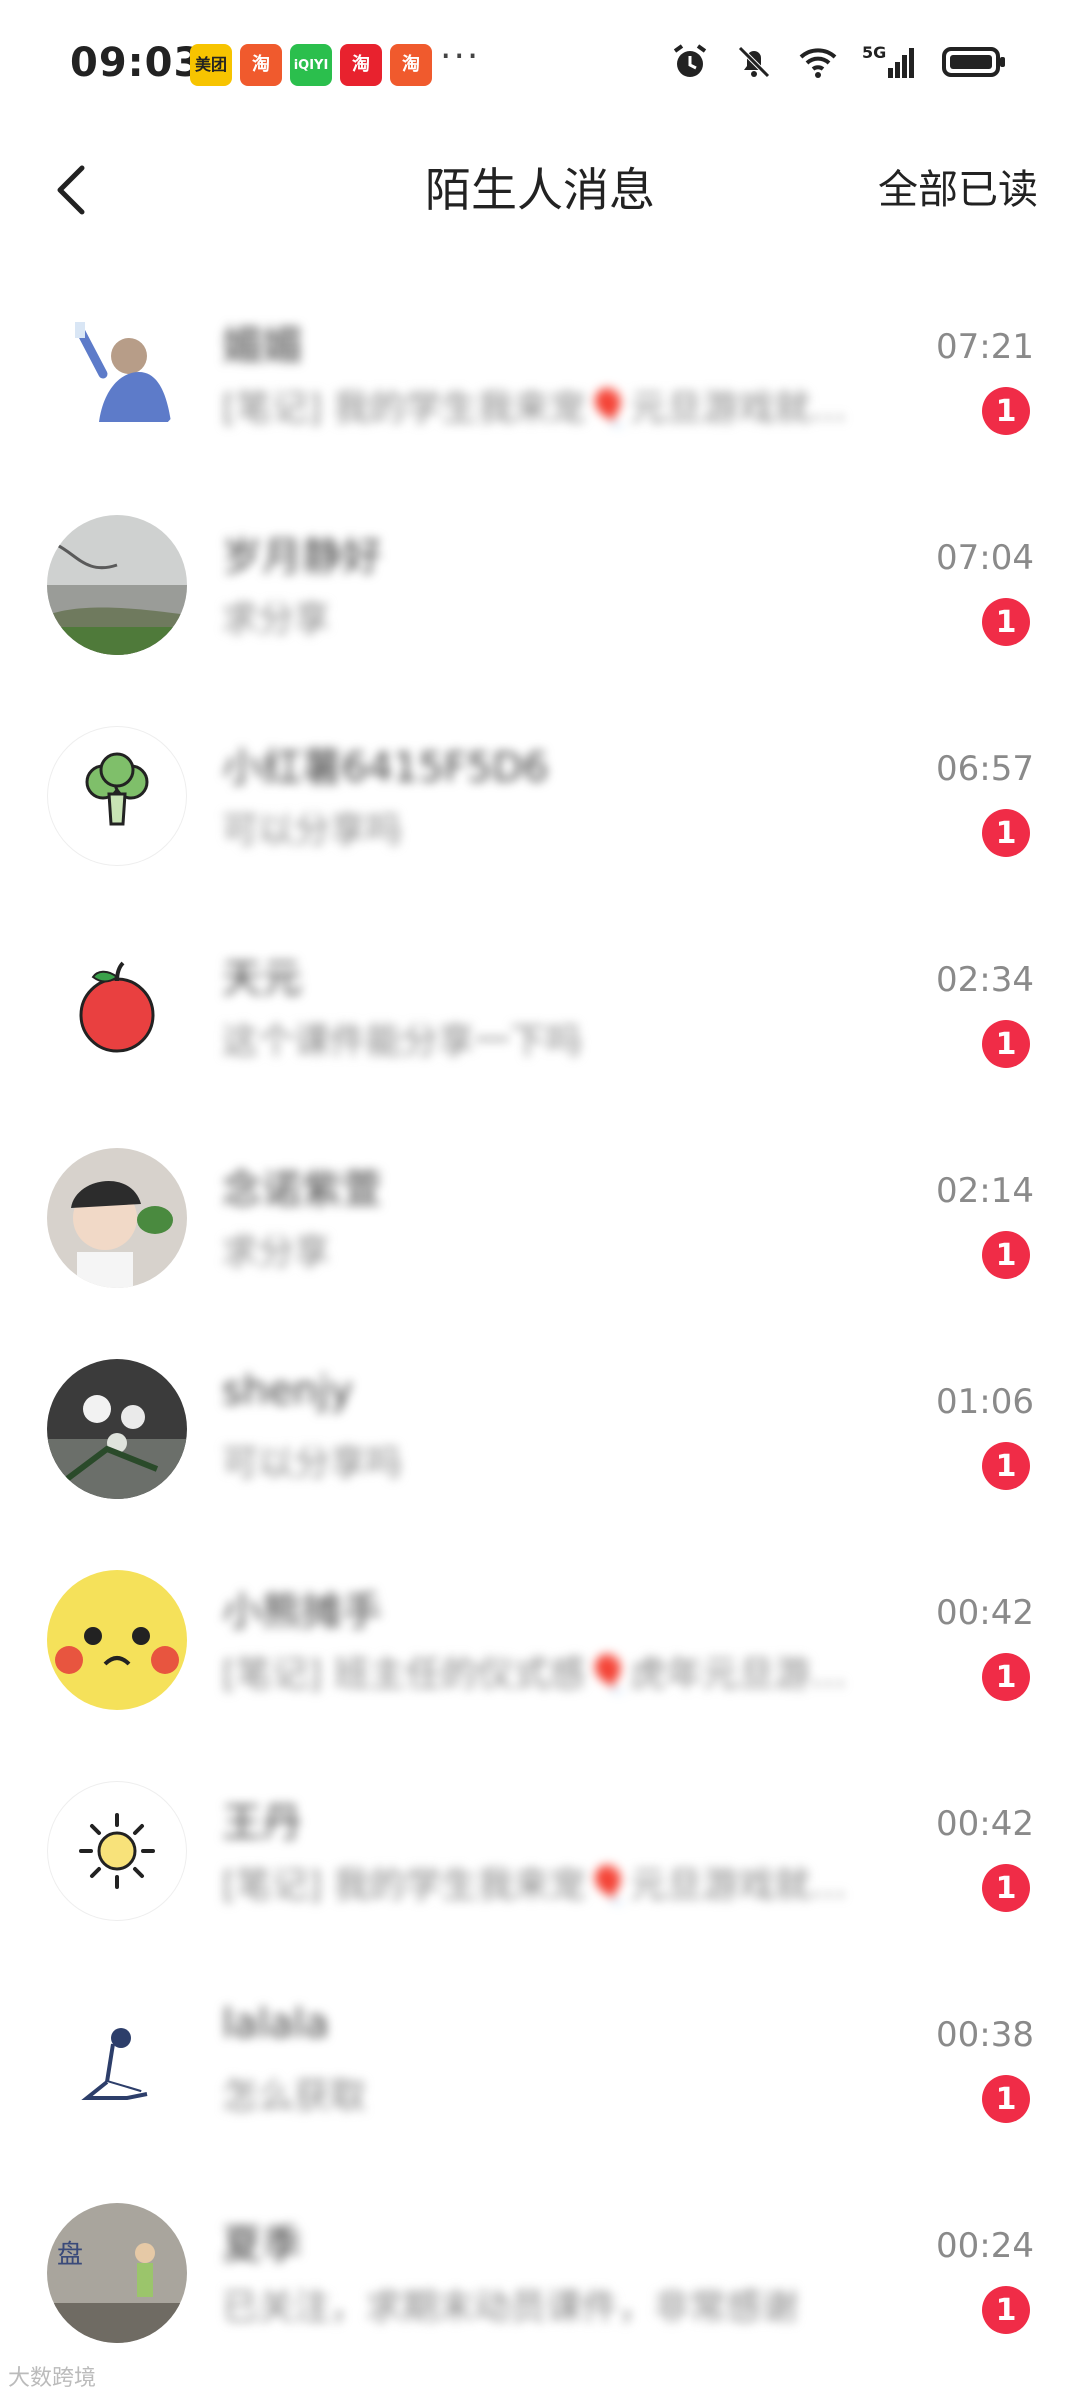 This screenshot has width=1080, height=2398. I want to click on status-time: 09:03, so click(136, 63).